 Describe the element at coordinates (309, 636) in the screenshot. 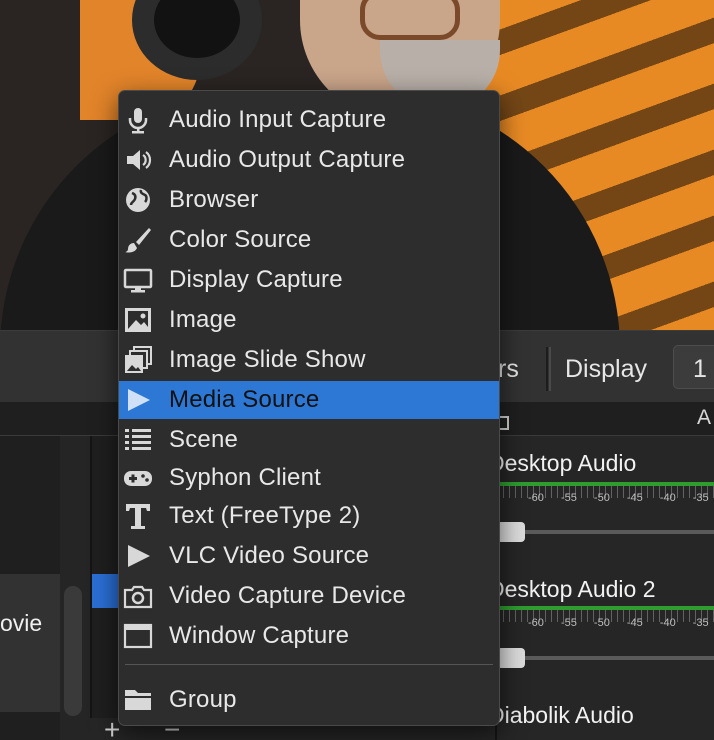

I see `menu-item-window-capture: Window Capture` at that location.